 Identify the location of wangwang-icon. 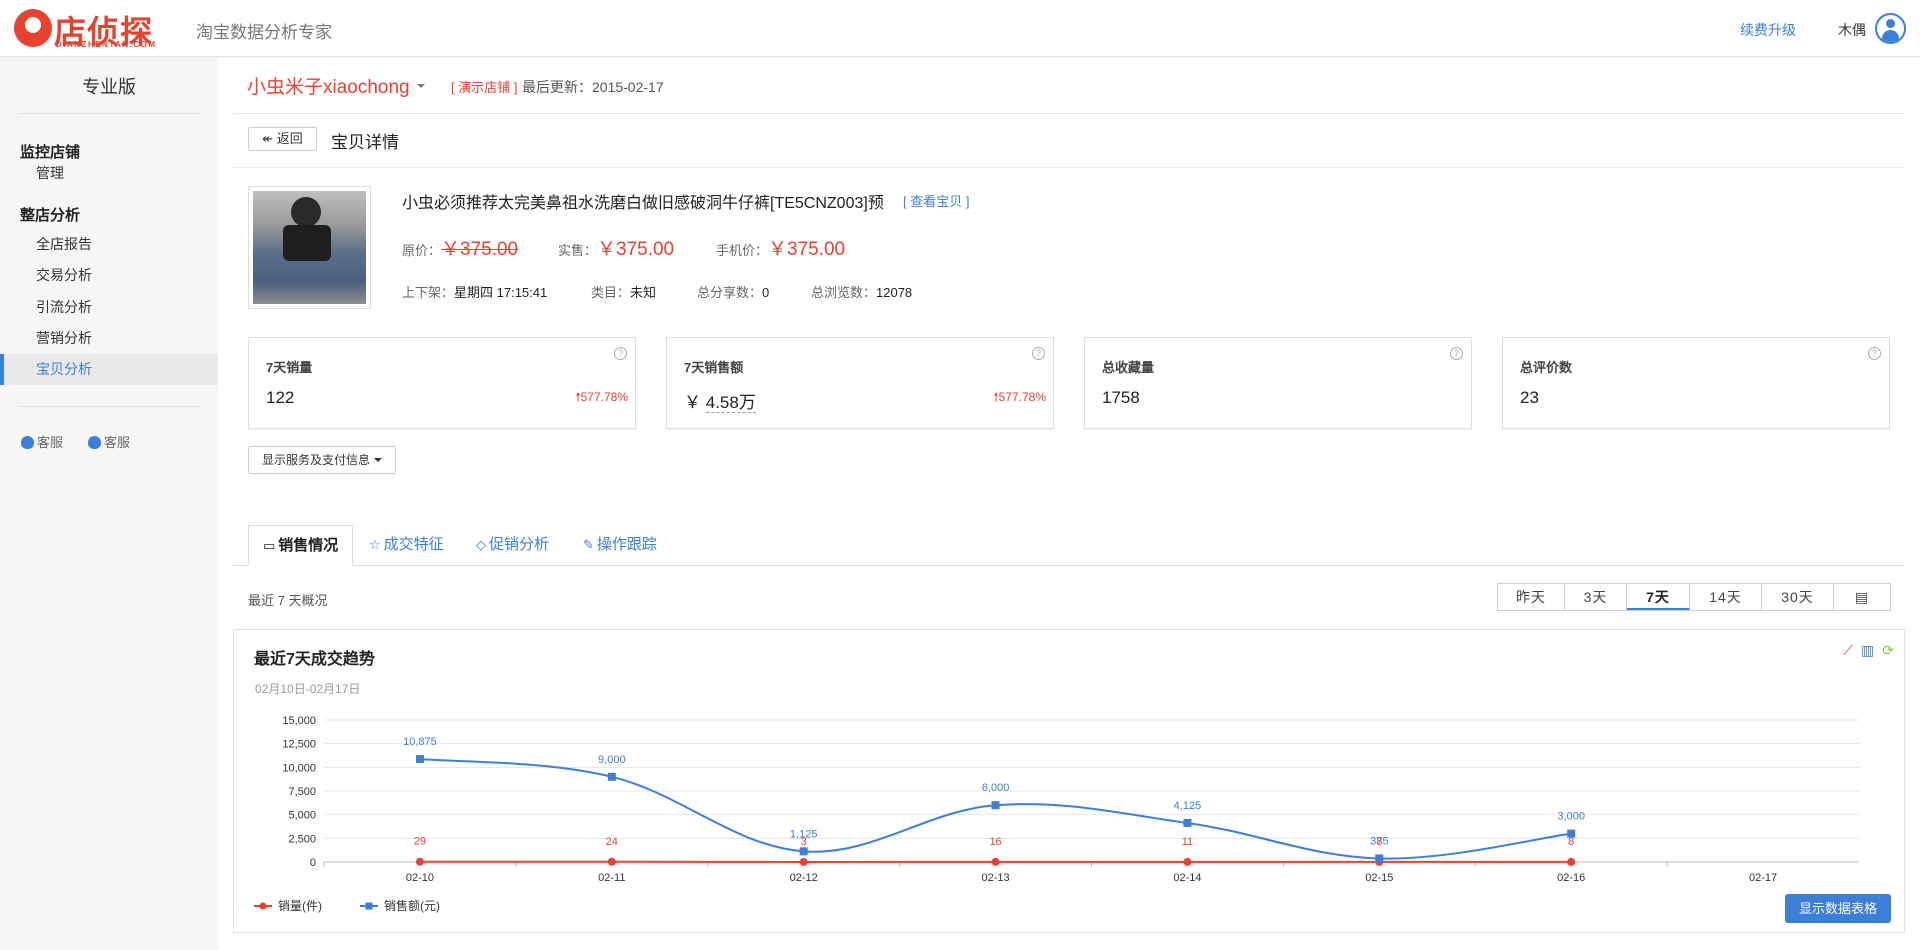
(94, 442).